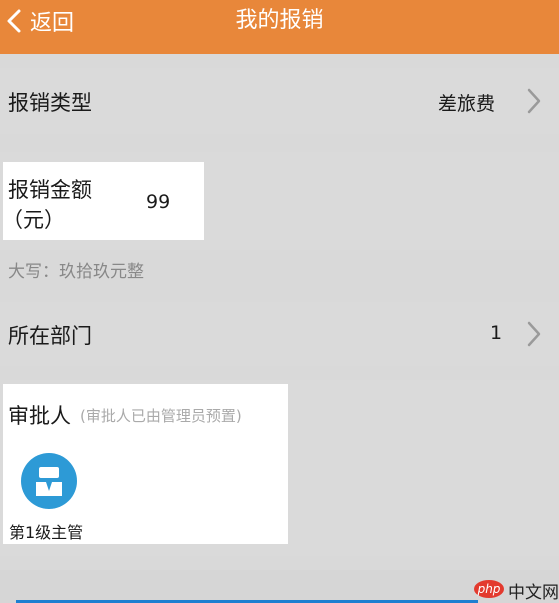  Describe the element at coordinates (467, 104) in the screenshot. I see `expense-type-value: 差旅费` at that location.